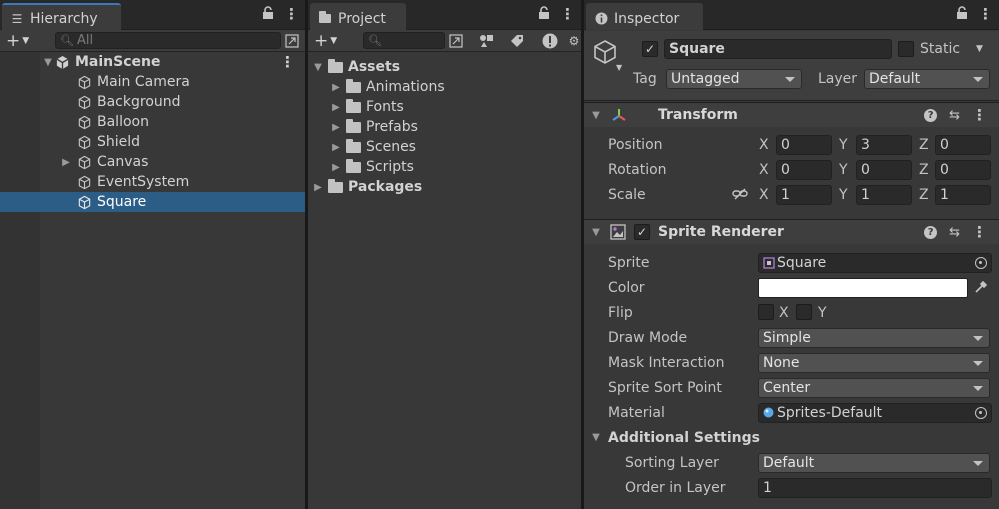 The image size is (999, 509). Describe the element at coordinates (152, 122) in the screenshot. I see `hierarchy-item: Balloon` at that location.